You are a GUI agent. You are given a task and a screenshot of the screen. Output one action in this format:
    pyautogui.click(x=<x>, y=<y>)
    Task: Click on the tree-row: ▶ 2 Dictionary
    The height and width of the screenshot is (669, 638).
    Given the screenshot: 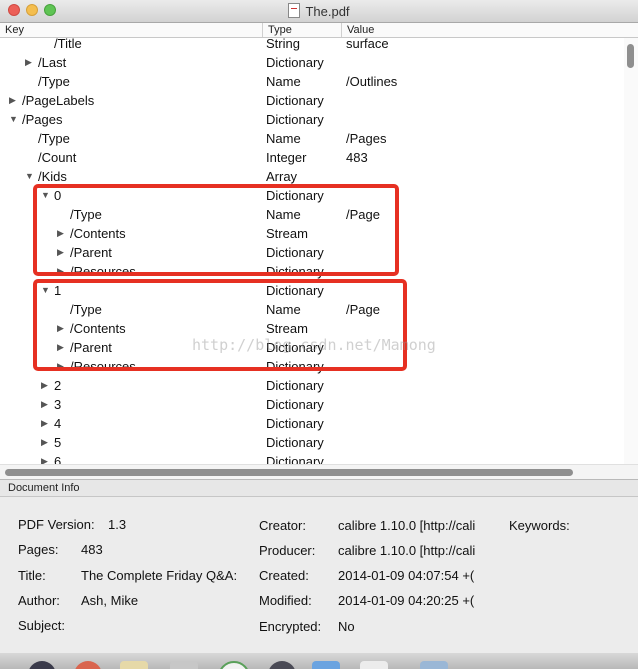 What is the action you would take?
    pyautogui.click(x=312, y=385)
    